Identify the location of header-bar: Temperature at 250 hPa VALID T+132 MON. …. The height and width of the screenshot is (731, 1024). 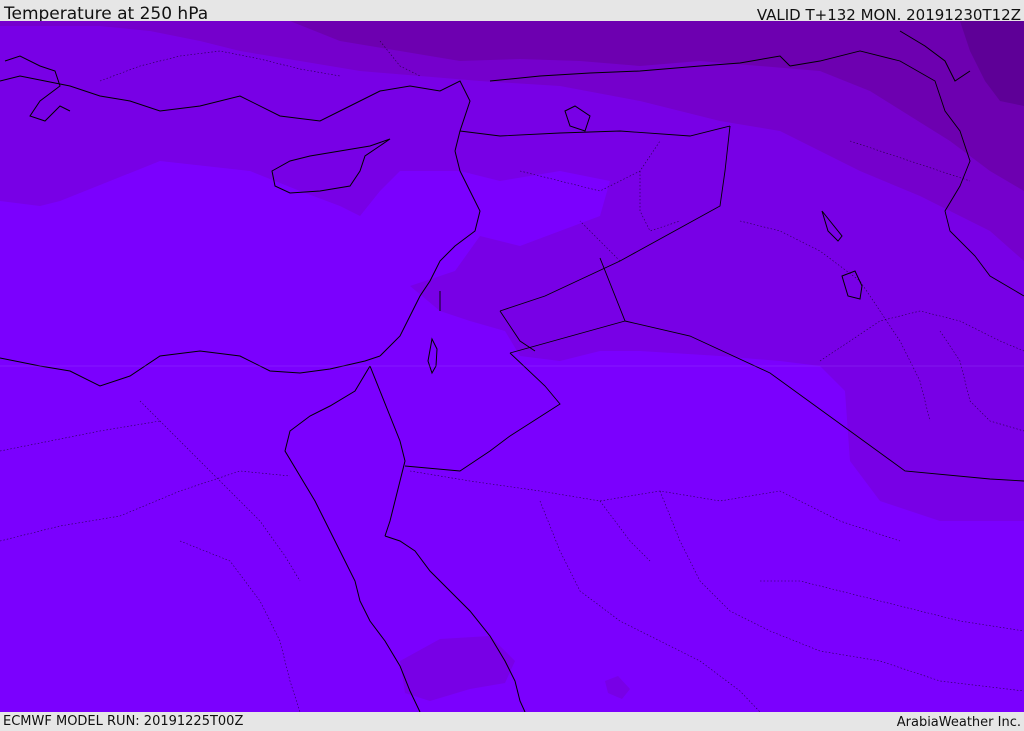
(512, 12).